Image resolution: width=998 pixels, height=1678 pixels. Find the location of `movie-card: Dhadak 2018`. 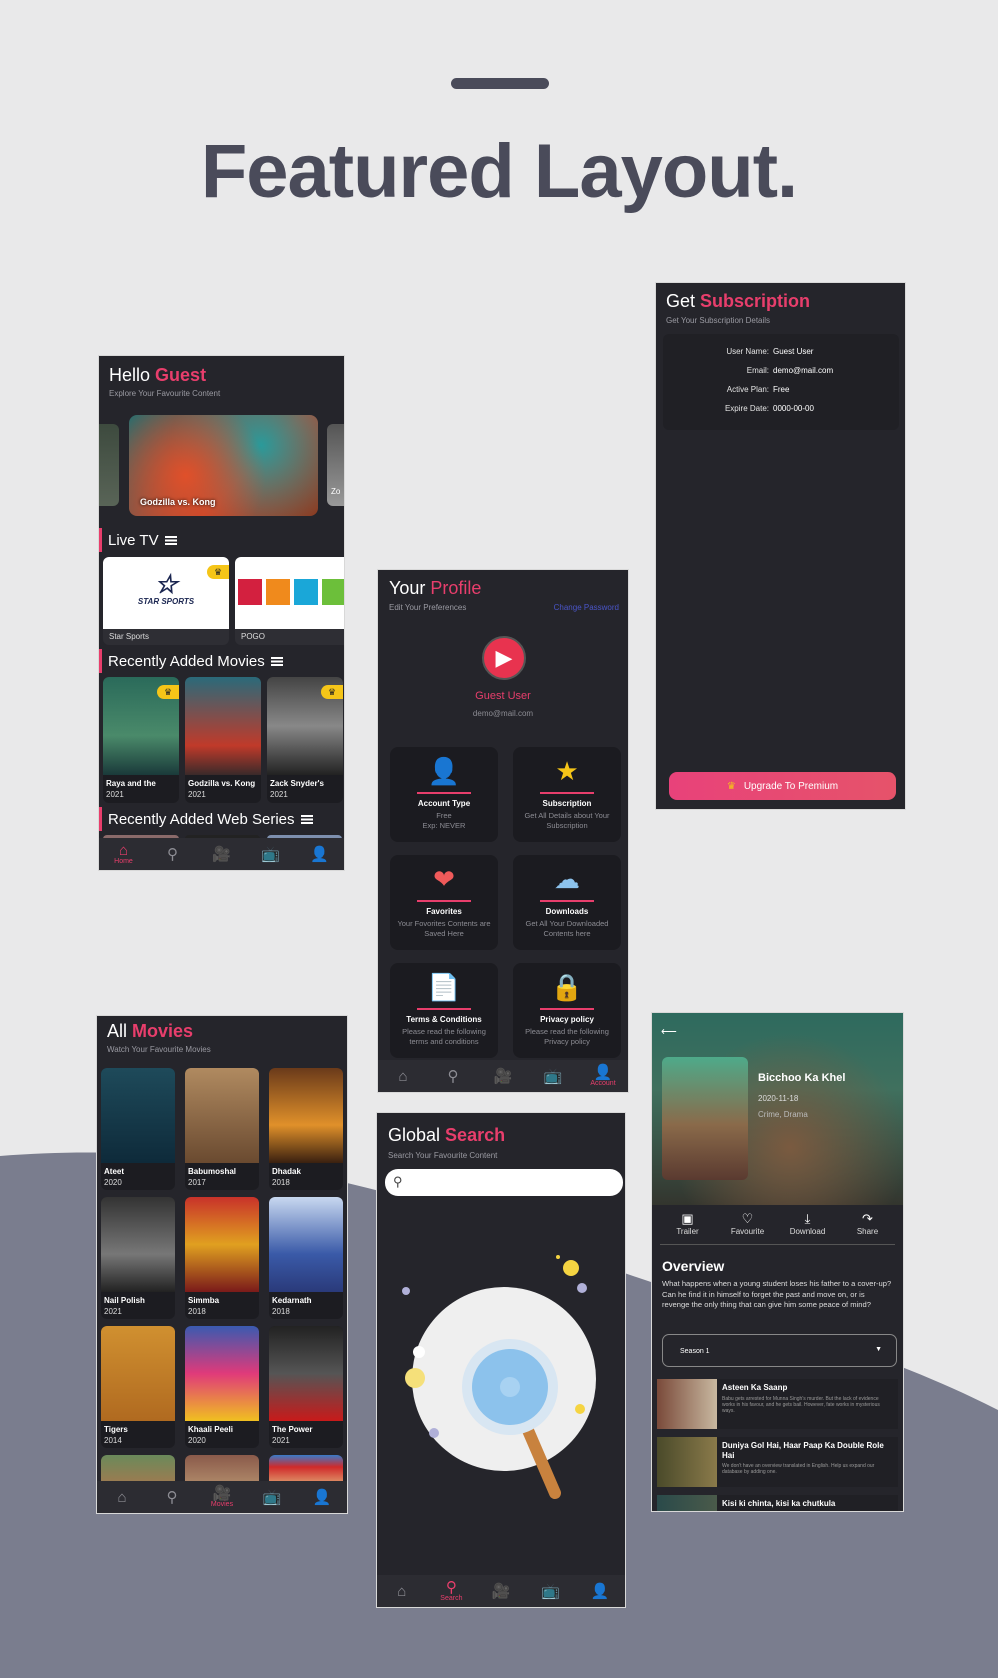

movie-card: Dhadak 2018 is located at coordinates (306, 1129).